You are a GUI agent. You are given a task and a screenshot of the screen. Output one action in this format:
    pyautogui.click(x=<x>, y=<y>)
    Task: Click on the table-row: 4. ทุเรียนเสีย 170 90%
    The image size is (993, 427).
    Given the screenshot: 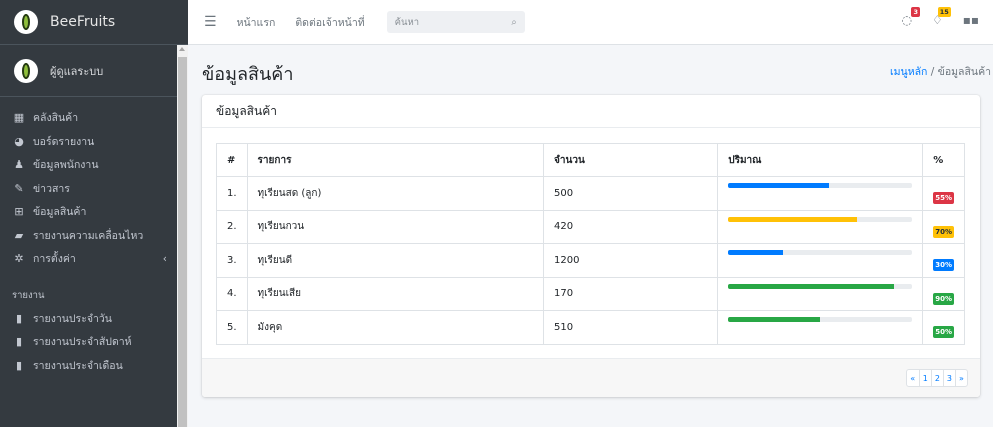 What is the action you would take?
    pyautogui.click(x=590, y=293)
    